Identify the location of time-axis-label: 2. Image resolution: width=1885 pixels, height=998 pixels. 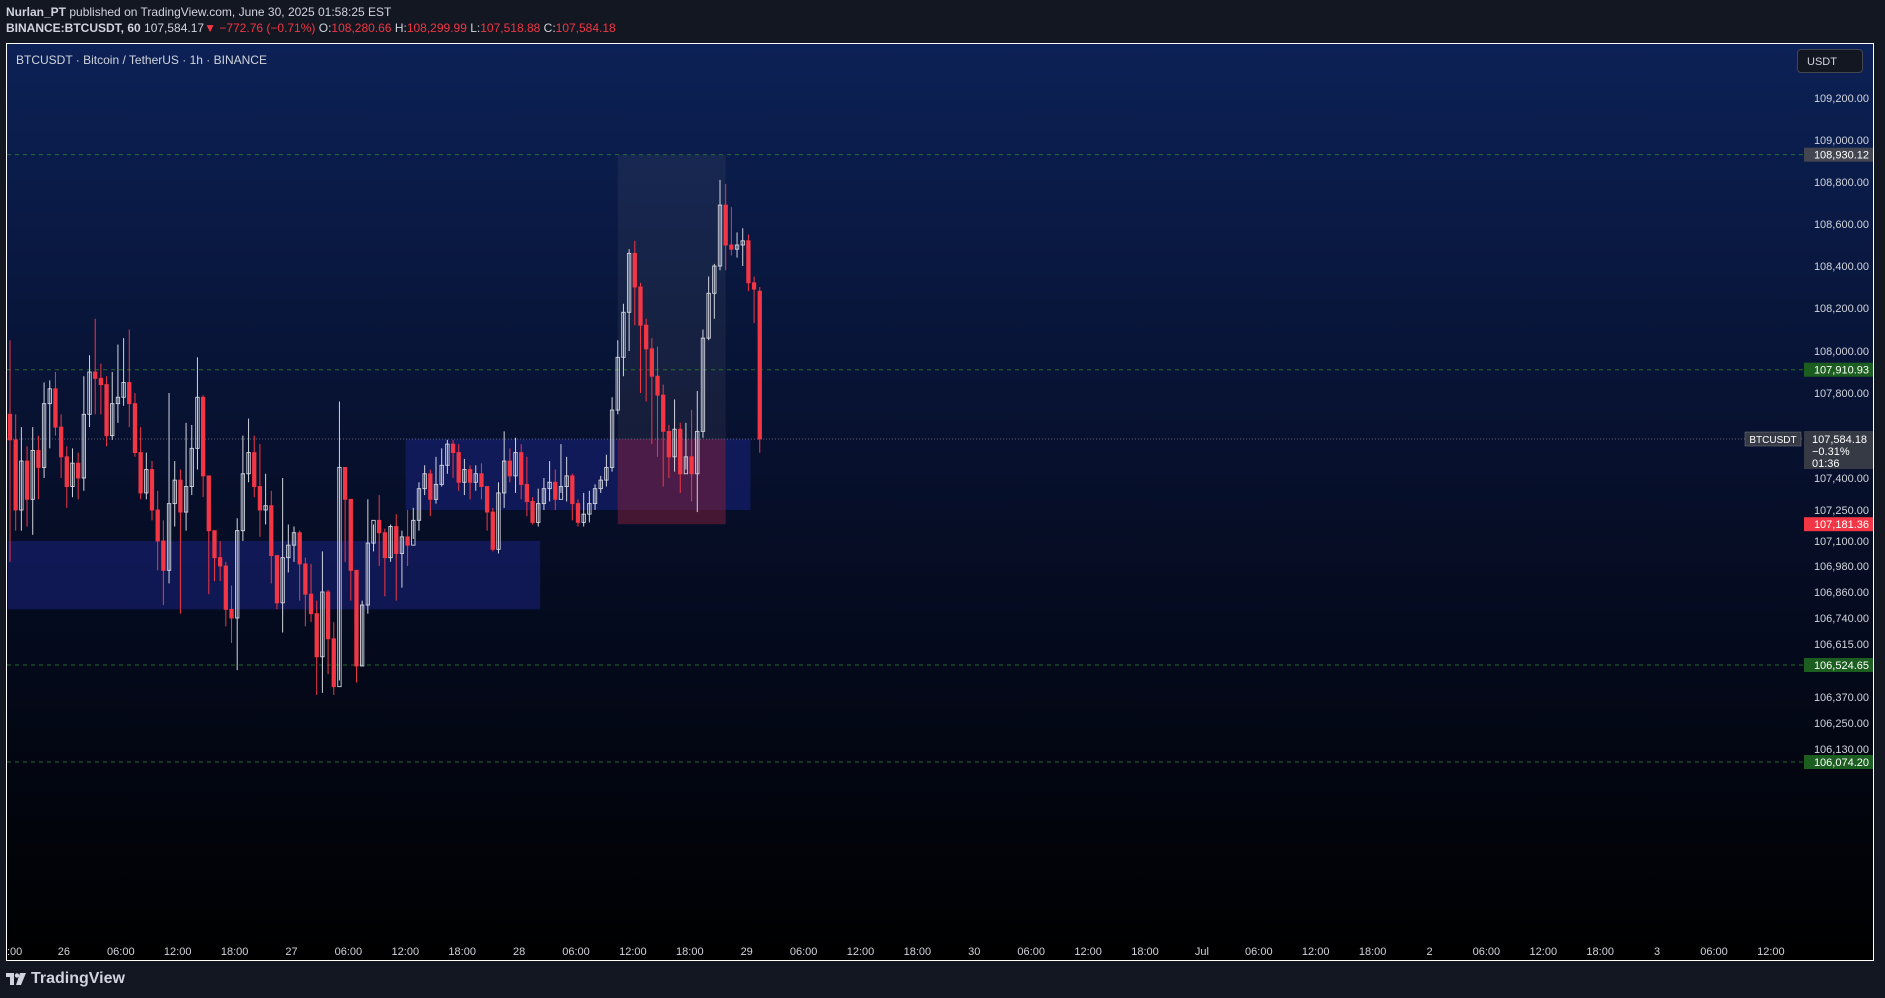
(1429, 952).